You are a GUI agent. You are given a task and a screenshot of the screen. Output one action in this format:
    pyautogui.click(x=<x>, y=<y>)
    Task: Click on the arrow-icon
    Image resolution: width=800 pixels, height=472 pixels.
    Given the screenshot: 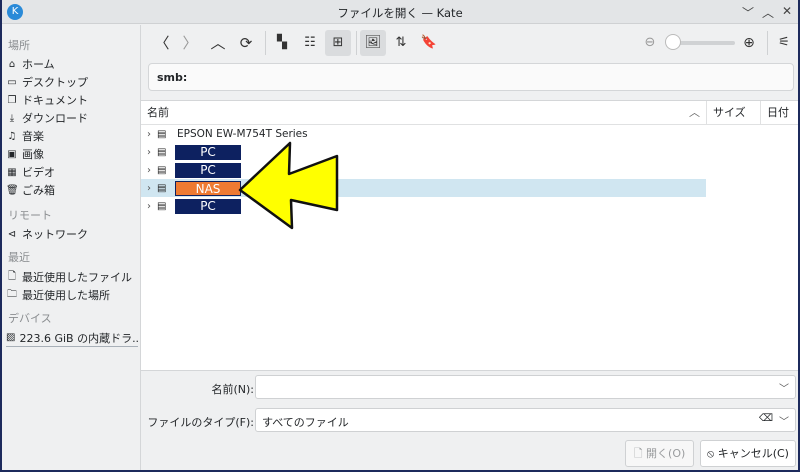 What is the action you would take?
    pyautogui.click(x=288, y=185)
    